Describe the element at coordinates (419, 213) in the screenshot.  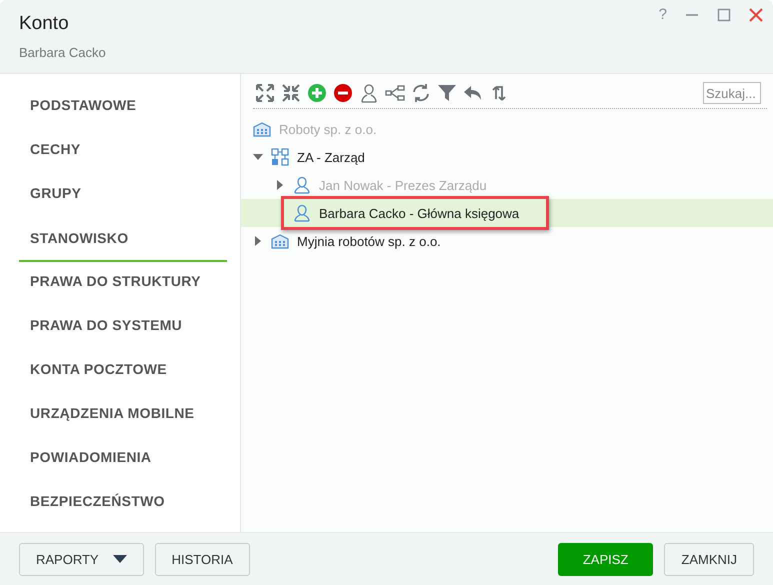
I see `tree-item: Barbara Cacko - Główna księgowa` at that location.